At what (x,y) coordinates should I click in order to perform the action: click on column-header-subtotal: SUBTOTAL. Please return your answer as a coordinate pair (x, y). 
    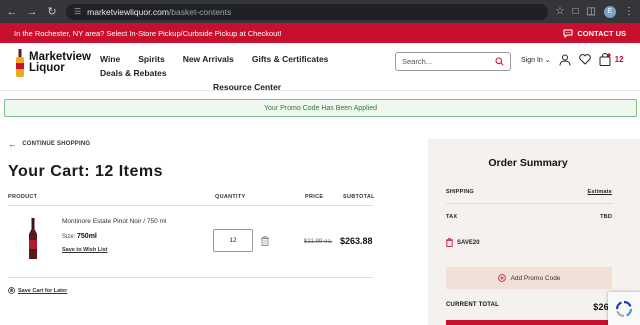
    Looking at the image, I should click on (359, 197).